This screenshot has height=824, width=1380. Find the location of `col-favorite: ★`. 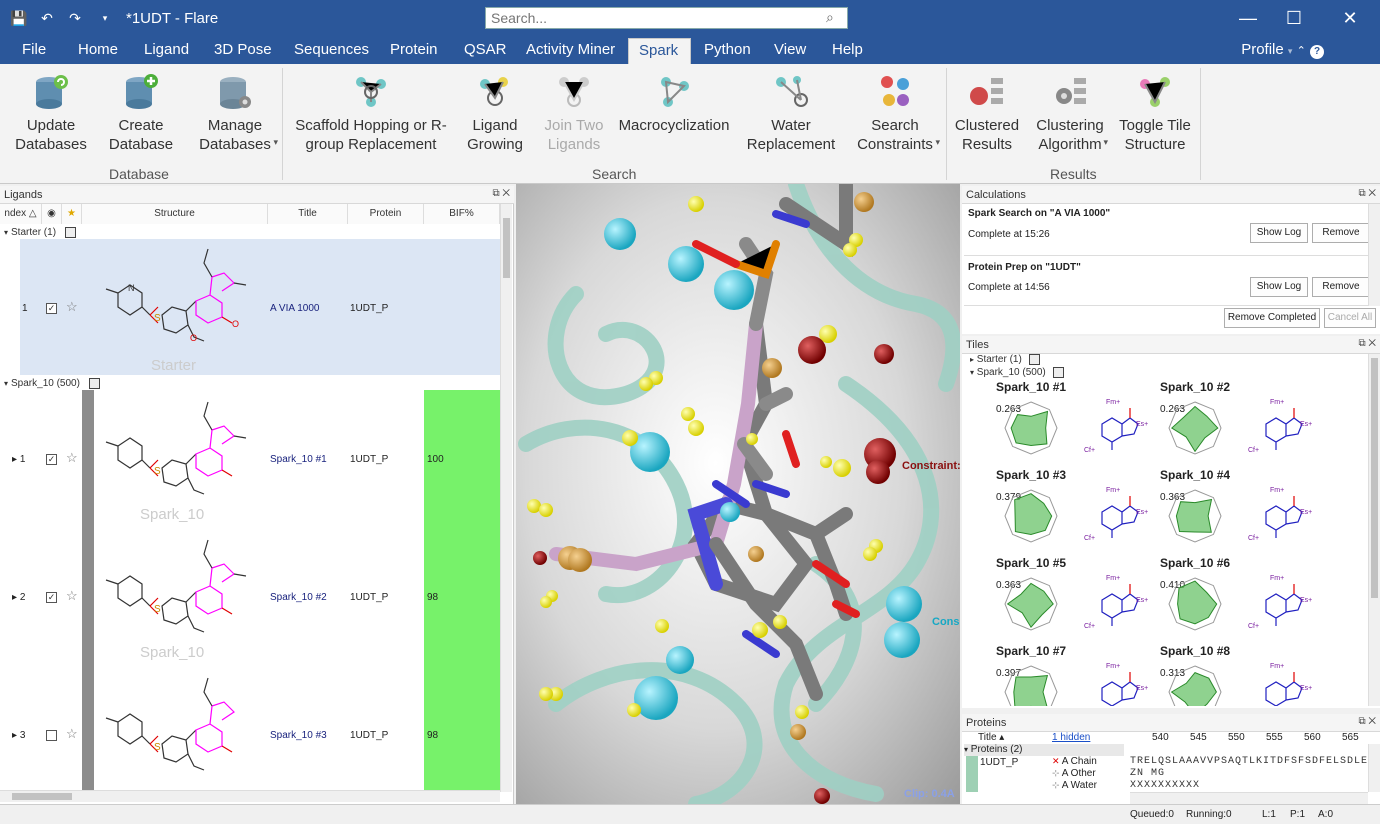

col-favorite: ★ is located at coordinates (72, 214).